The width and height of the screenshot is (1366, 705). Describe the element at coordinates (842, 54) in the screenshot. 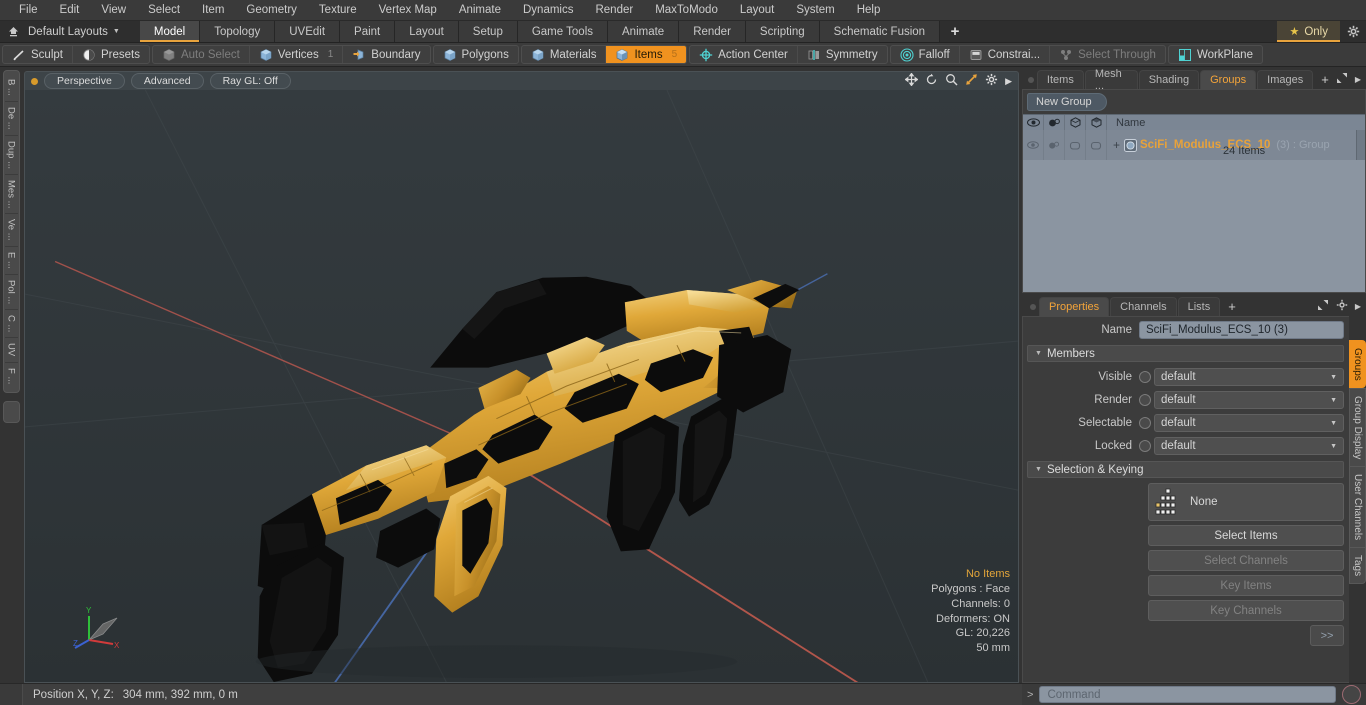

I see `symmetry-button: Symmetry` at that location.